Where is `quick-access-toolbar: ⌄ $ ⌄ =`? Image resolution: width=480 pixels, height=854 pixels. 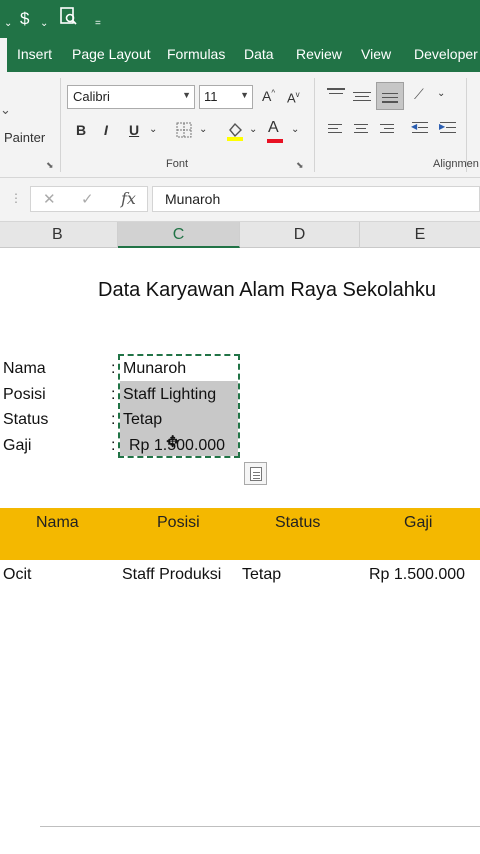
quick-access-toolbar: ⌄ $ ⌄ = is located at coordinates (240, 19).